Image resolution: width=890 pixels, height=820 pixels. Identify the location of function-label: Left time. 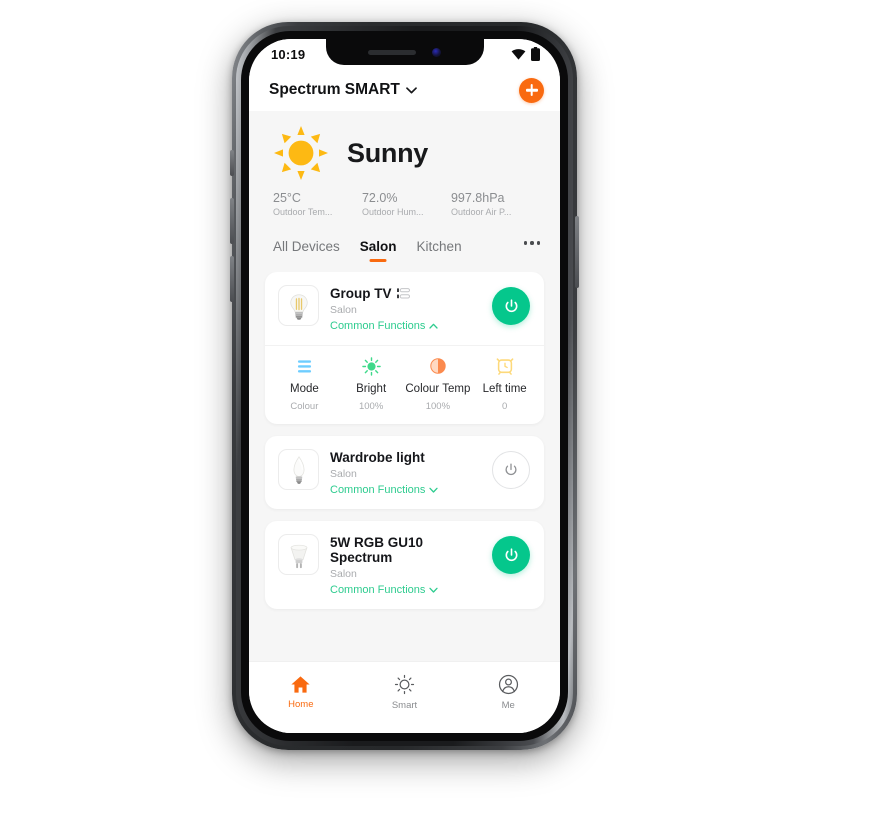
(504, 389).